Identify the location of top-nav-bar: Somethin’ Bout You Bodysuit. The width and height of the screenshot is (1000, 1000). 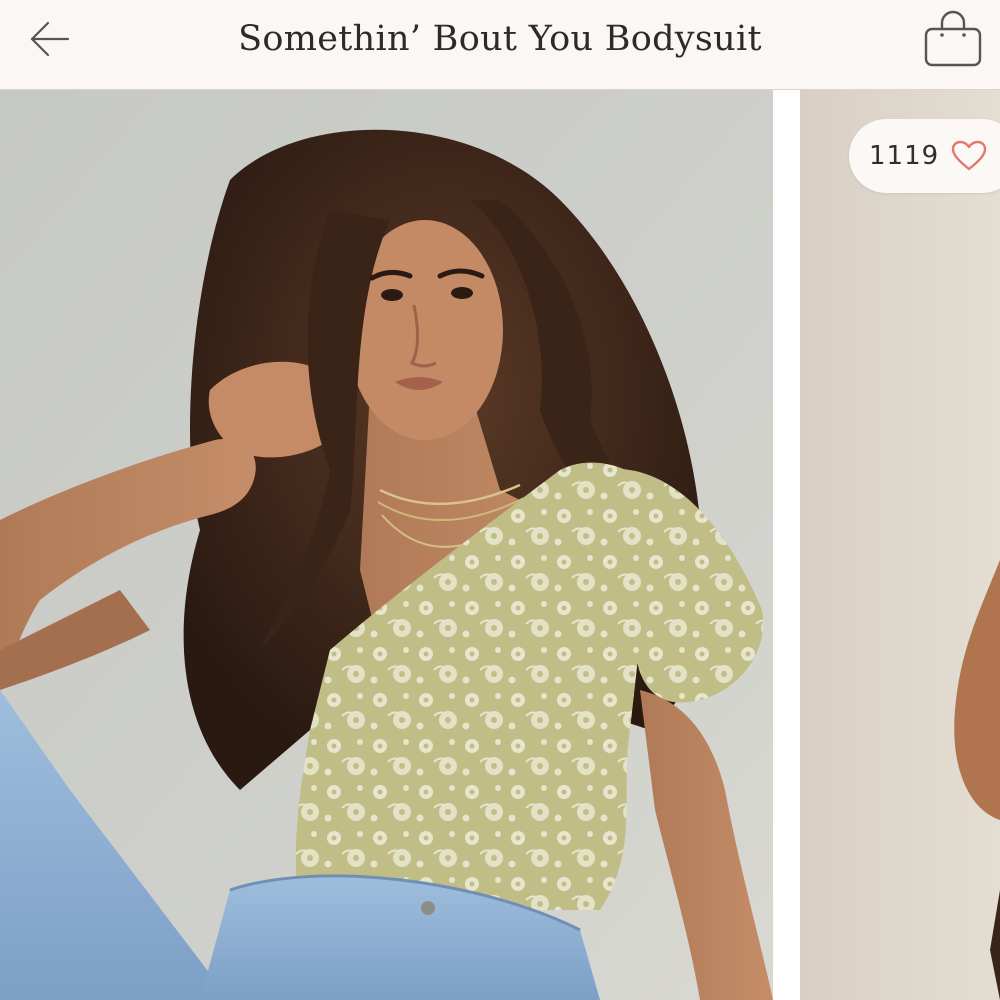
(500, 45).